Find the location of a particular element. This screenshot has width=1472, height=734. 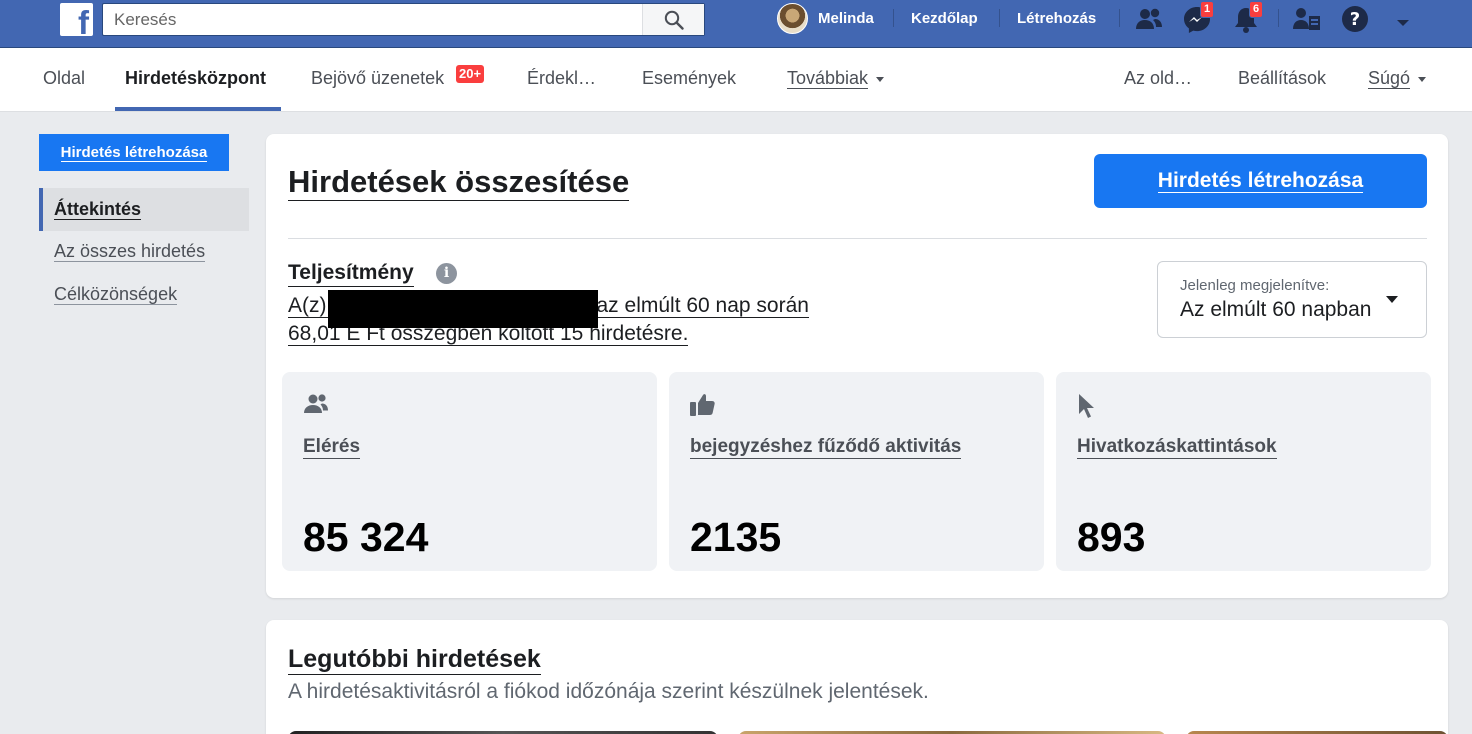

search-button is located at coordinates (673, 19).